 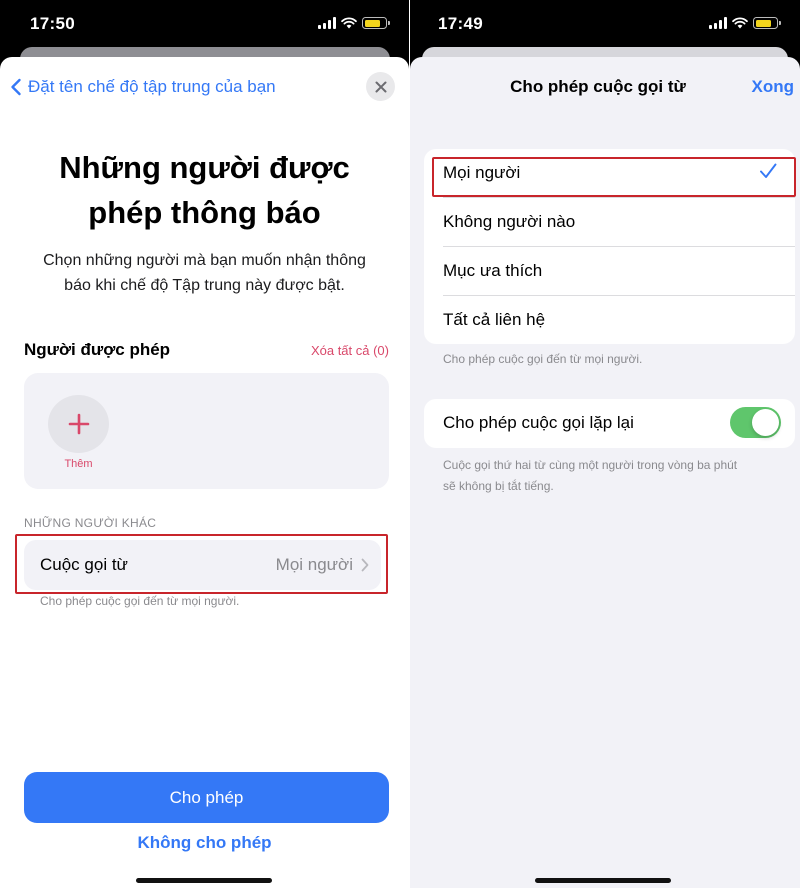 What do you see at coordinates (206, 431) in the screenshot?
I see `allowed-people-box: Thêm` at bounding box center [206, 431].